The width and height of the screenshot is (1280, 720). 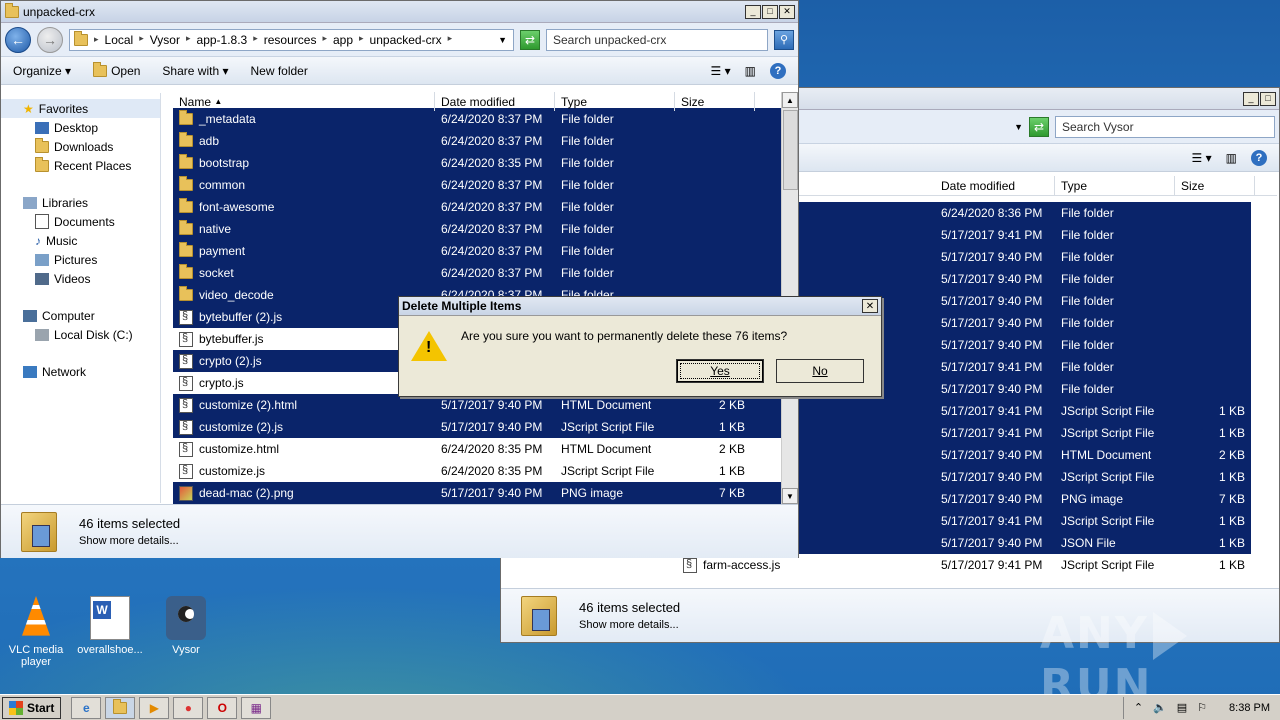 I want to click on nav-recent-places: Recent Places, so click(x=80, y=165).